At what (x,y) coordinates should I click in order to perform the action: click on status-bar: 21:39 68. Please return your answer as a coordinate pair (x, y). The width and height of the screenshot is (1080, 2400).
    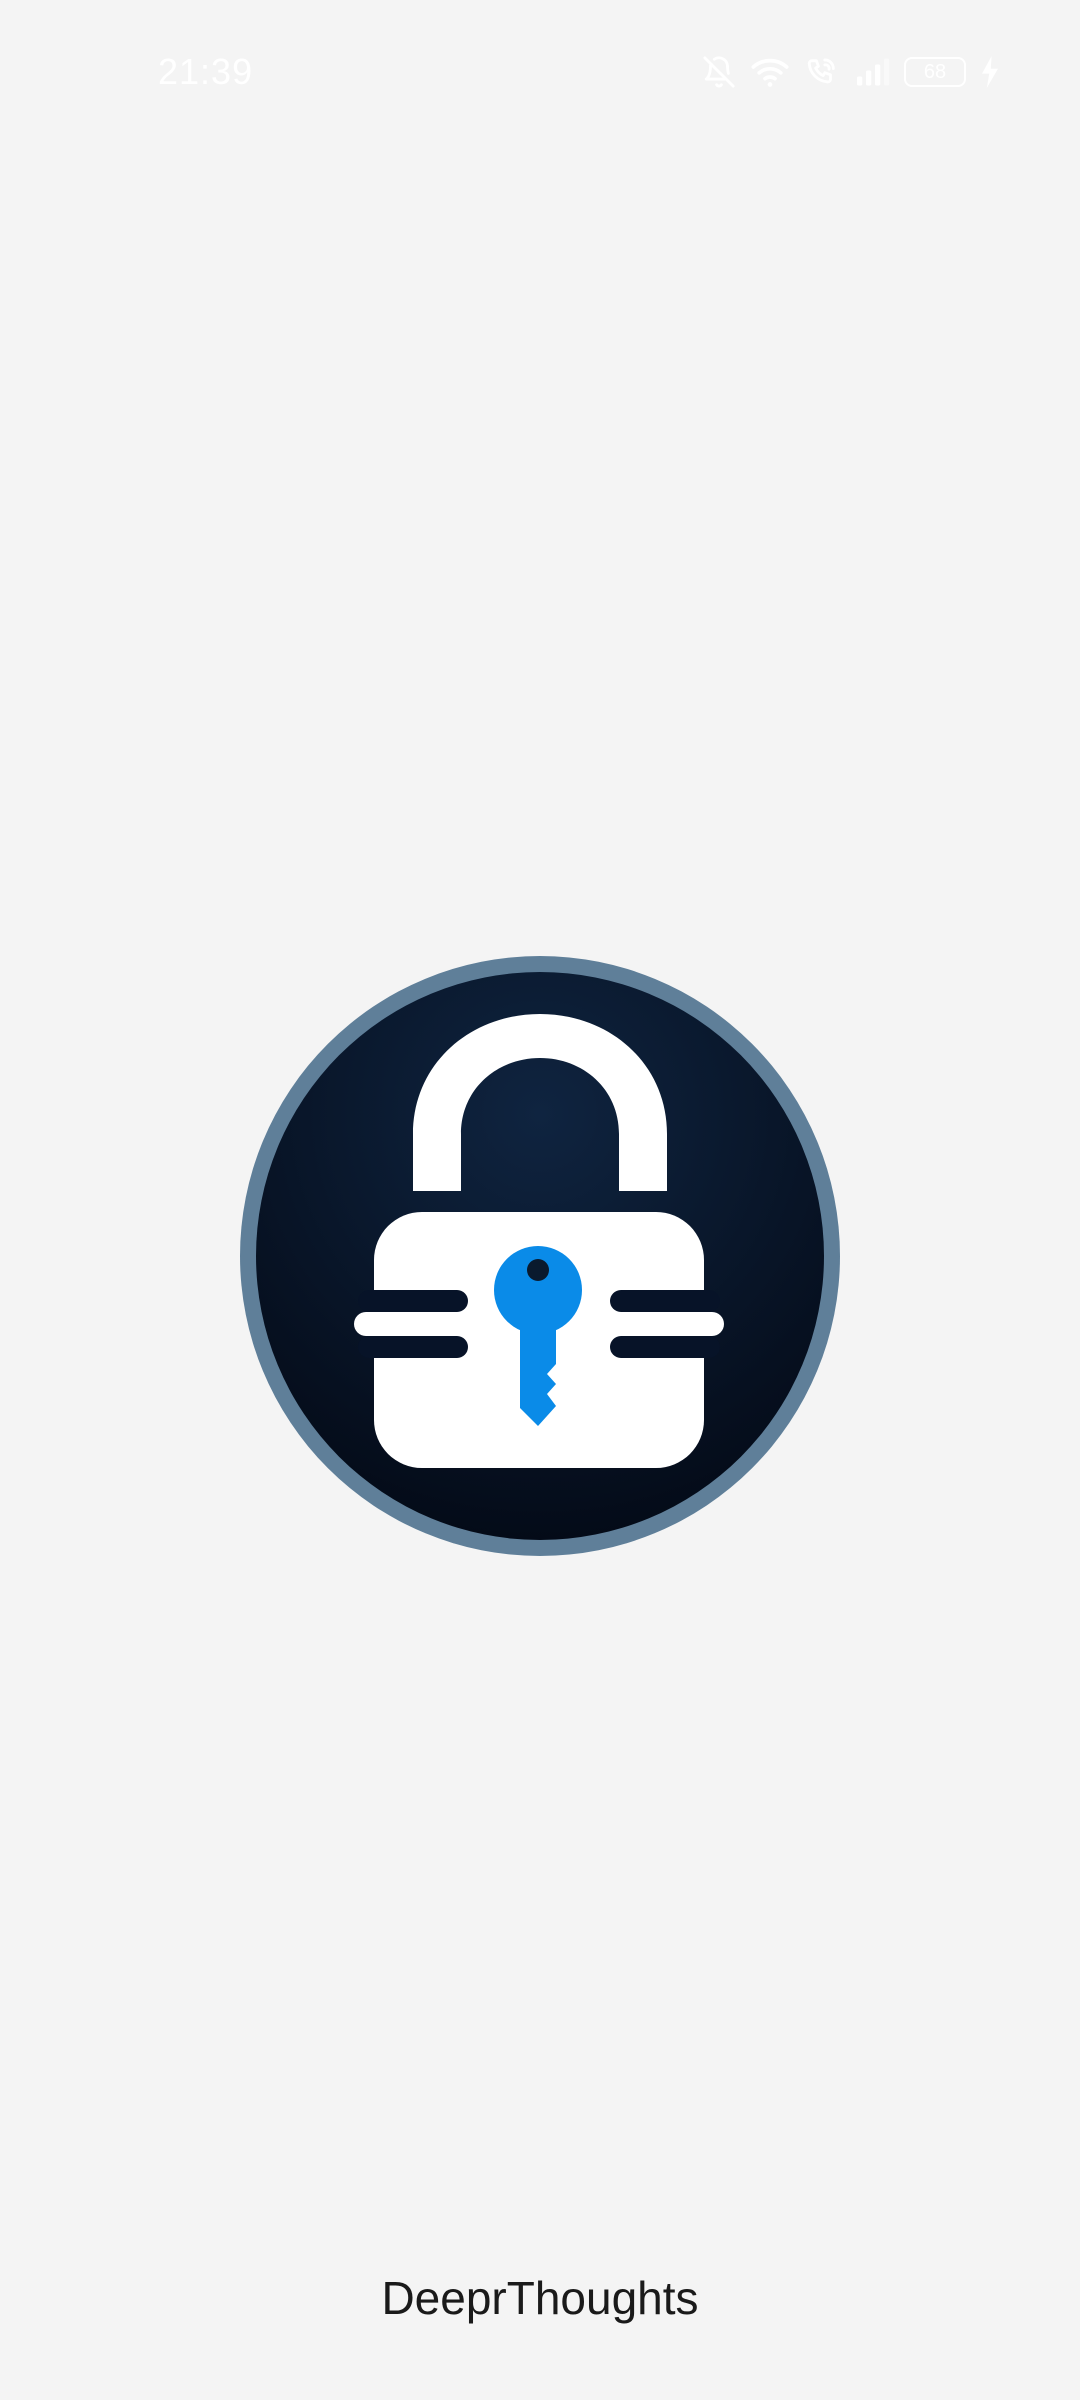
    Looking at the image, I should click on (540, 72).